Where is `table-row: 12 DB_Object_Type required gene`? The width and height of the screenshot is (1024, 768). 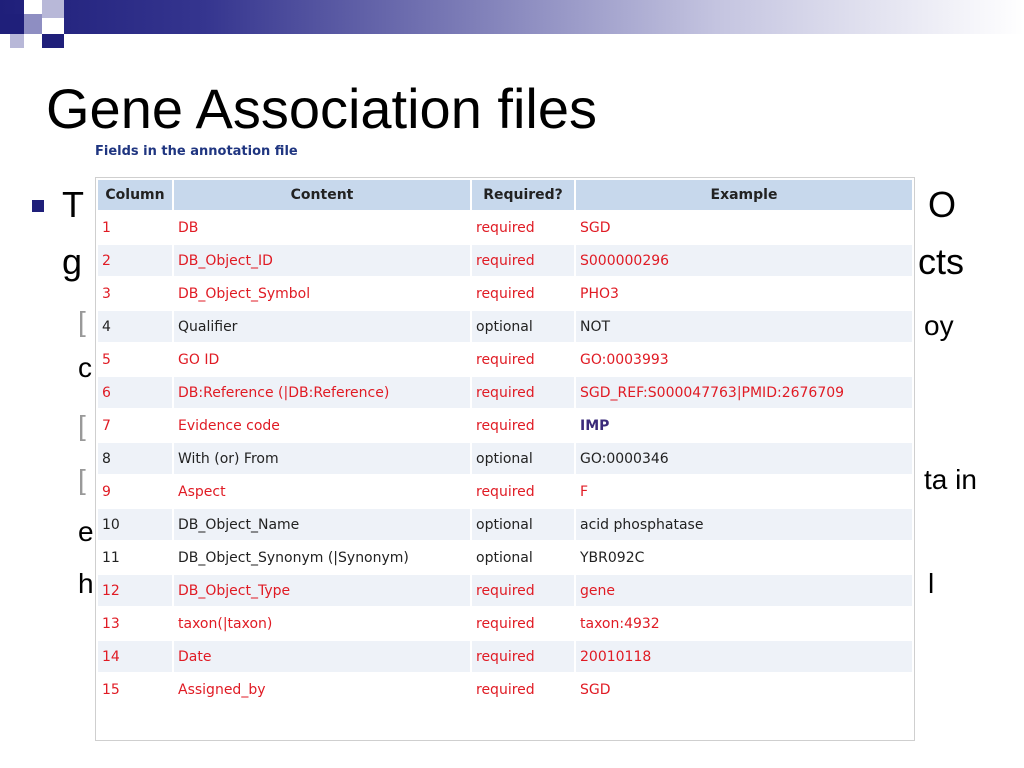
table-row: 12 DB_Object_Type required gene is located at coordinates (505, 590).